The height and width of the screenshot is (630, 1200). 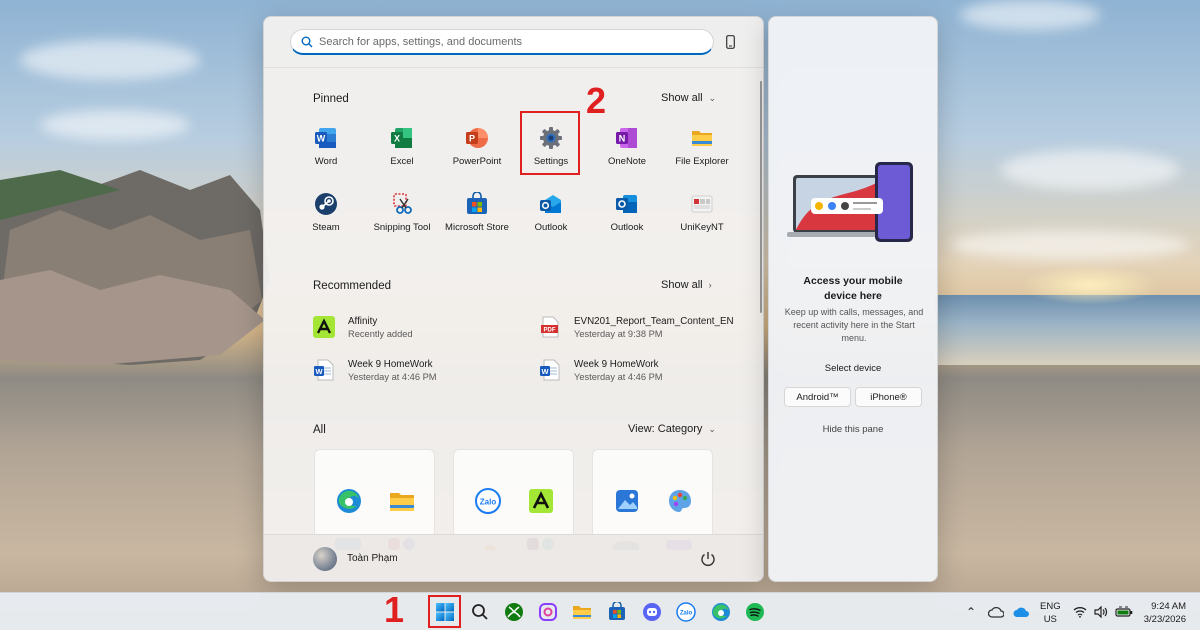 What do you see at coordinates (331, 99) in the screenshot?
I see `pinned-title: Pinned` at bounding box center [331, 99].